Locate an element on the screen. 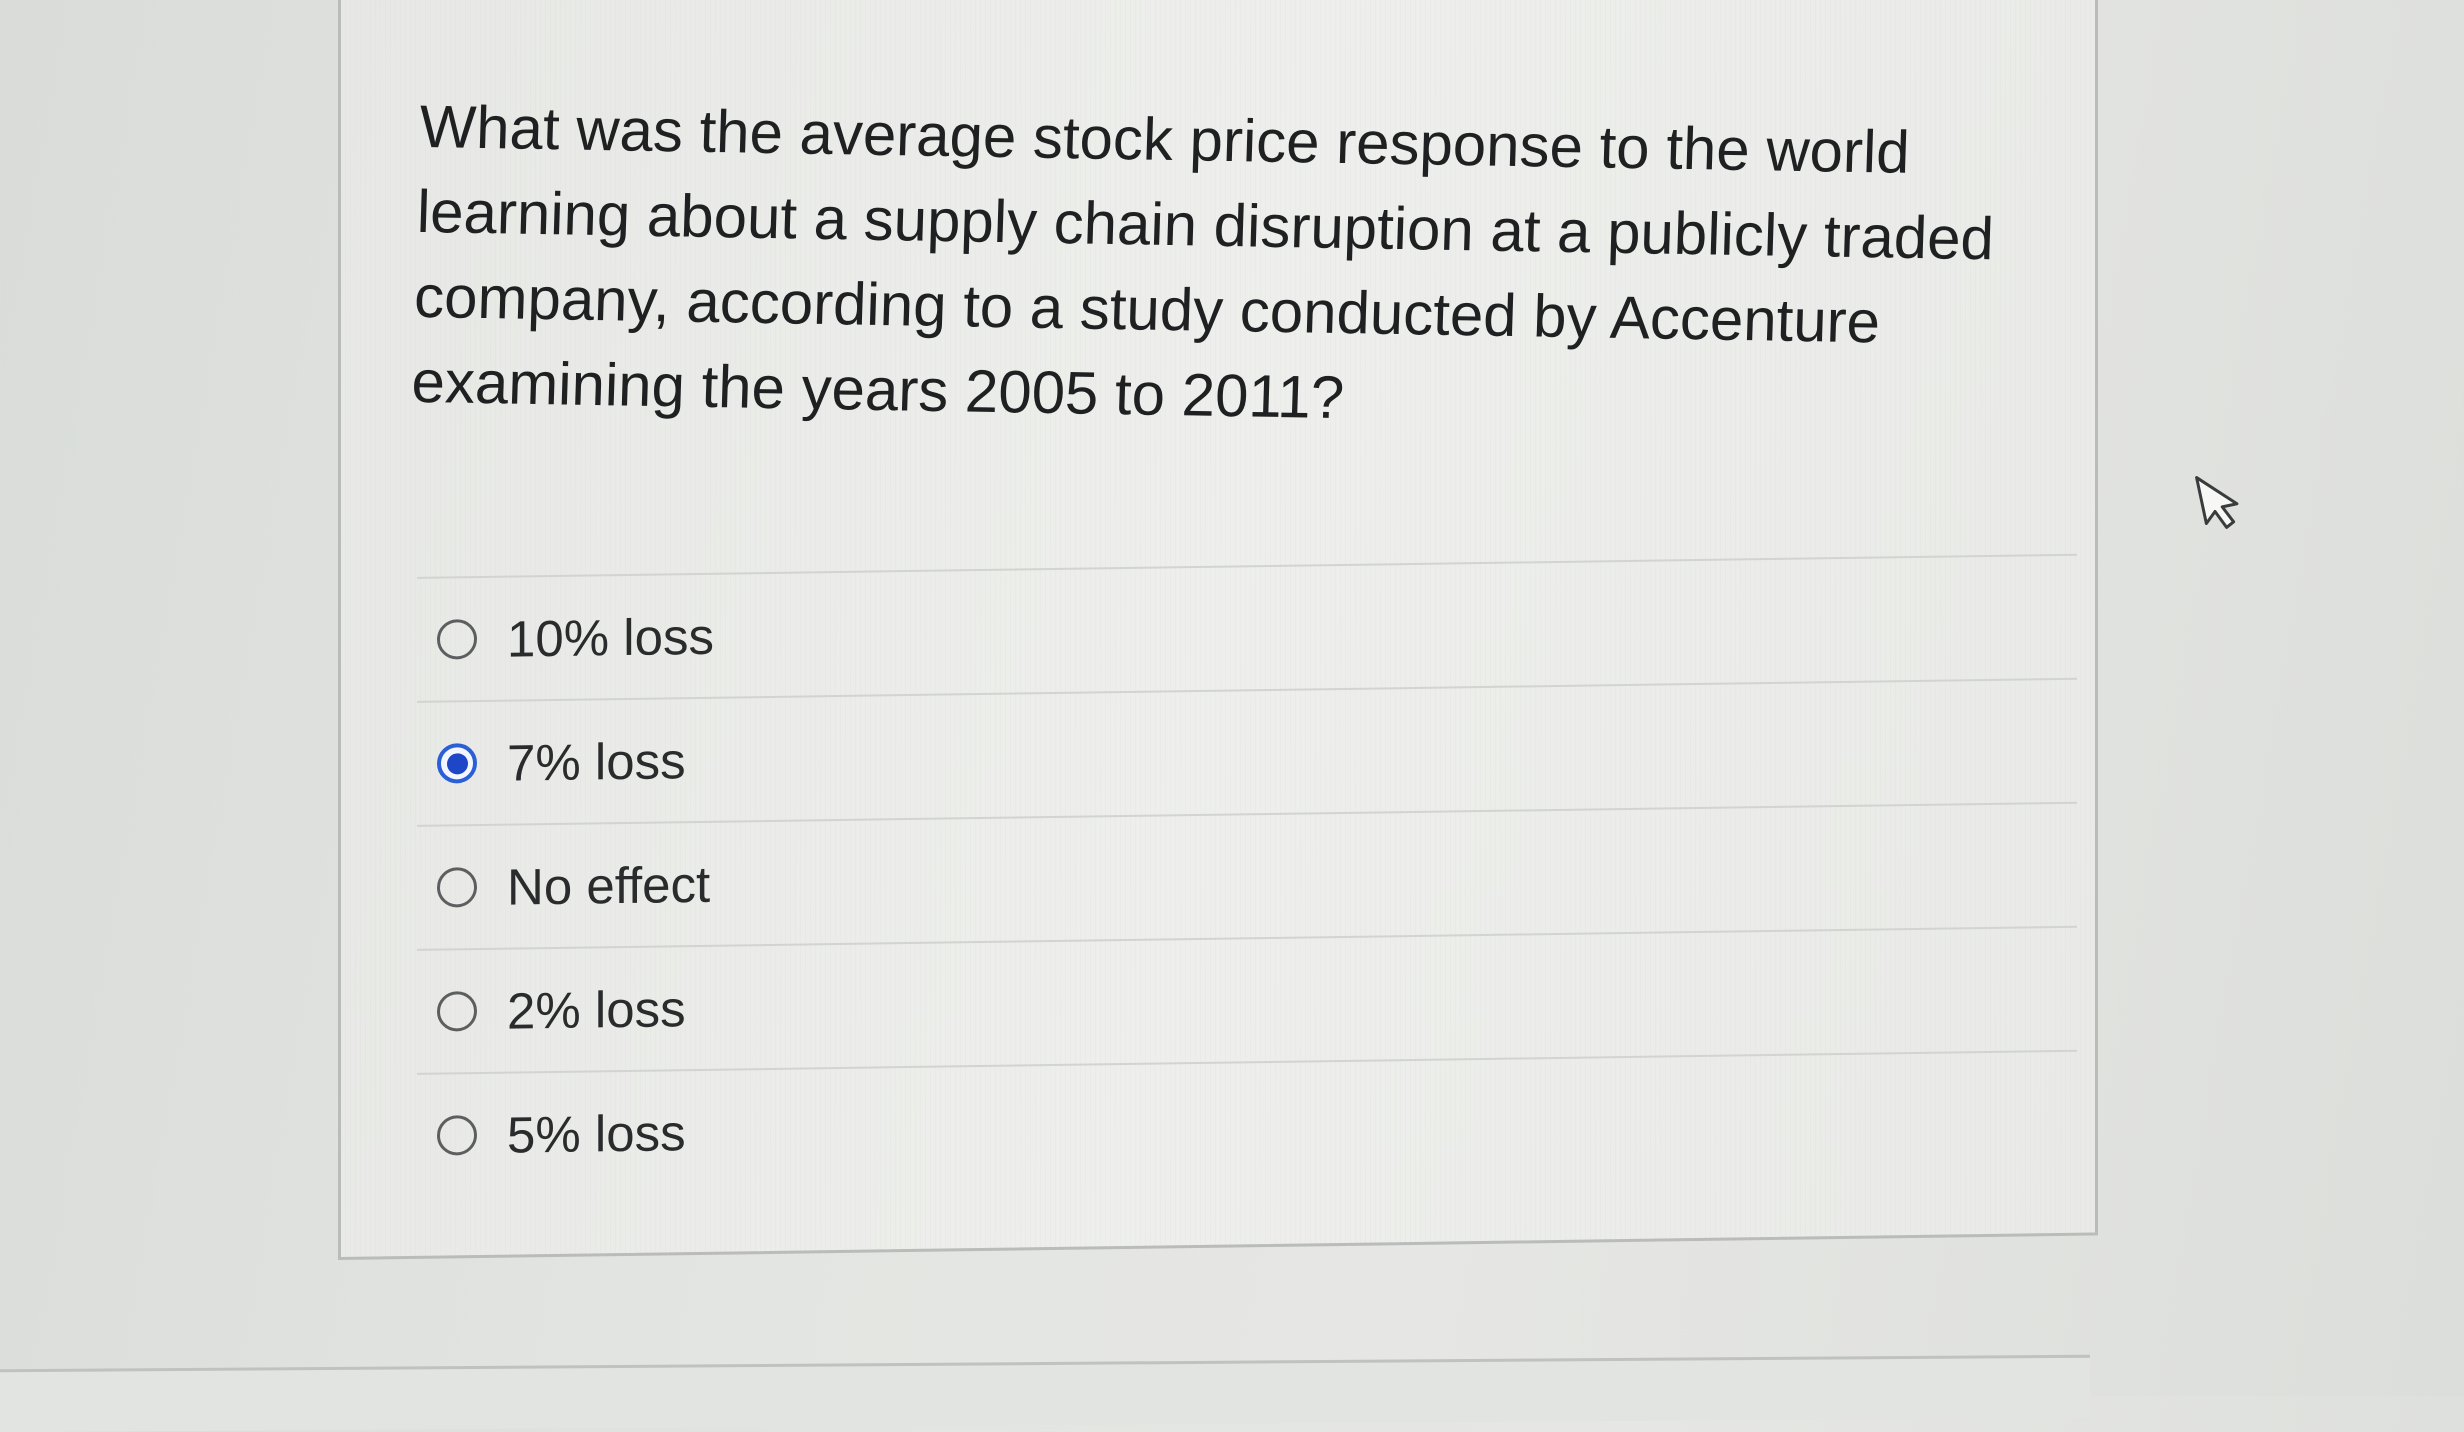  answer-option-5-percent-loss: 5% loss is located at coordinates (1247, 1124).